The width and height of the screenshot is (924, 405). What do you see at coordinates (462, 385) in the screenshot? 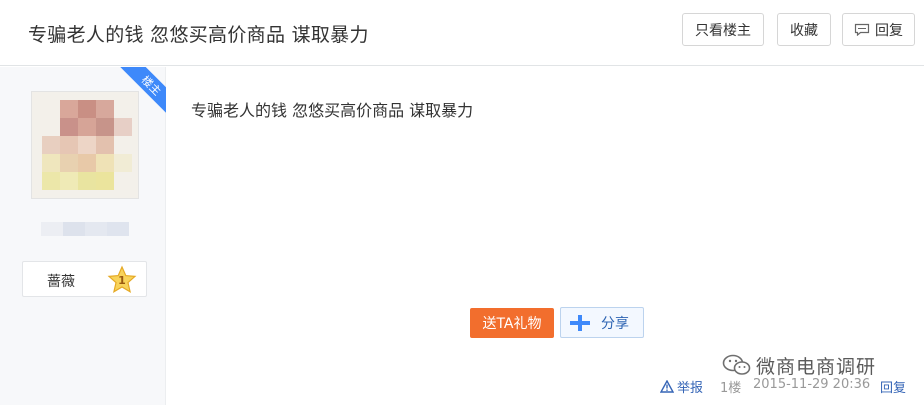
I see `post-footer: 举报 1楼 2015-11-29 20:36 回复` at bounding box center [462, 385].